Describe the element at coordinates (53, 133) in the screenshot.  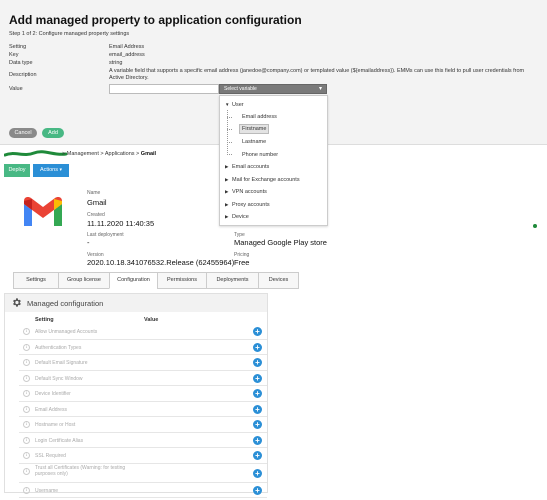
I see `add-button: Add` at that location.